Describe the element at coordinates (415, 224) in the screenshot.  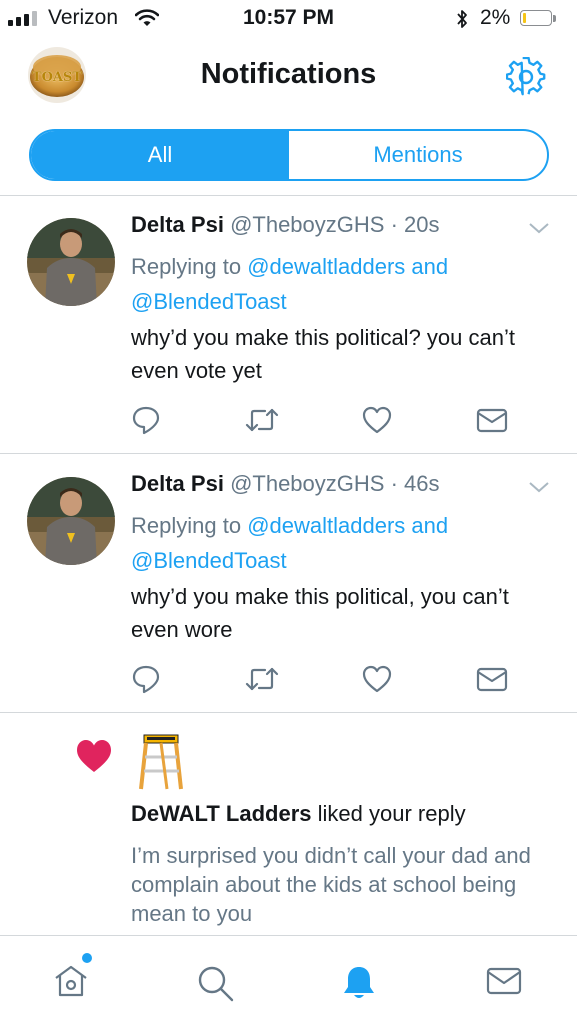
I see `tweet-time: · 20s` at that location.